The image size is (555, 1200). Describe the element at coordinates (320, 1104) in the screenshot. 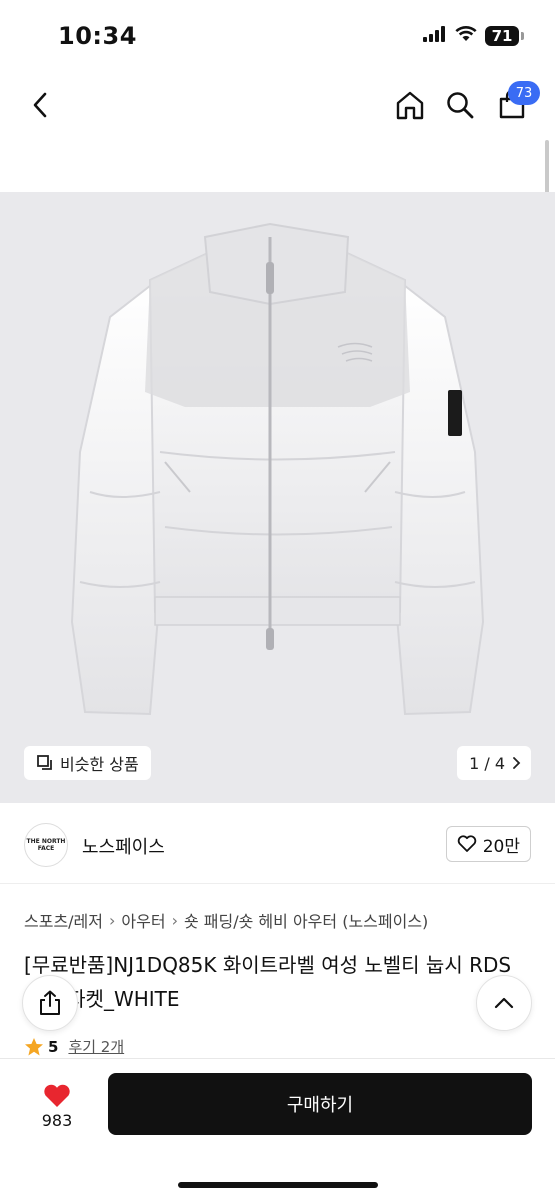

I see `buy-button: 구매하기` at that location.